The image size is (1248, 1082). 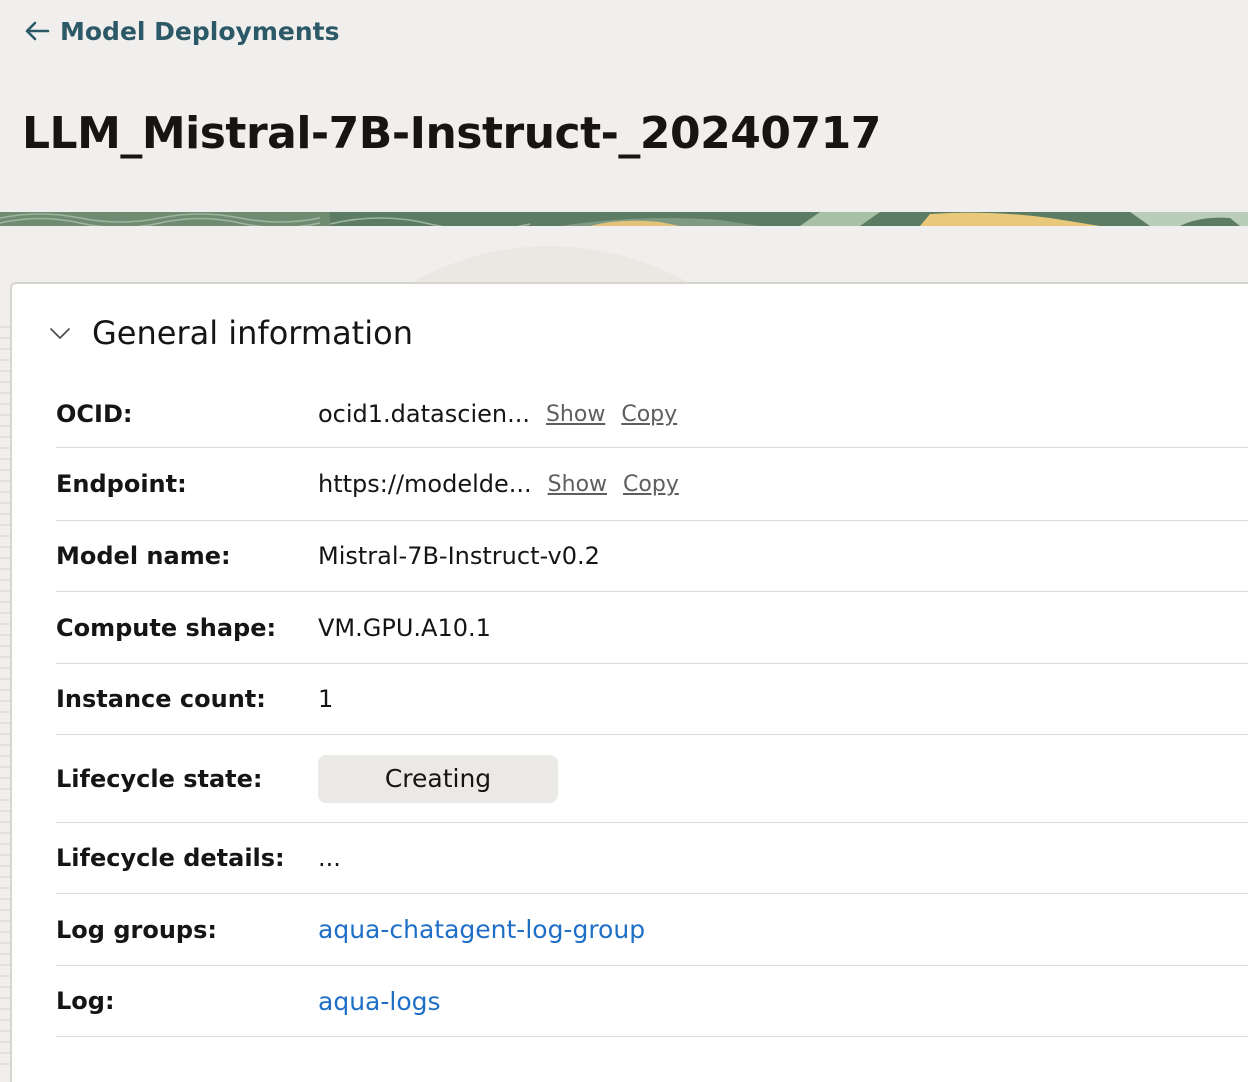 What do you see at coordinates (652, 699) in the screenshot?
I see `row-instance-count: Instance count: 1` at bounding box center [652, 699].